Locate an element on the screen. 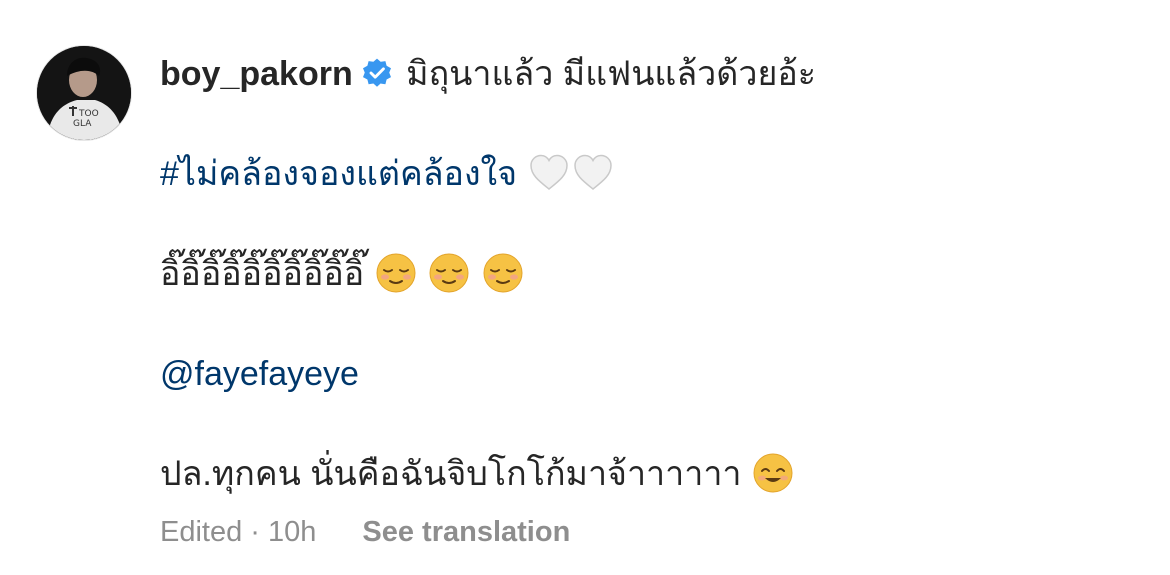 The width and height of the screenshot is (1170, 575). svg-text: TOO is located at coordinates (88, 114).